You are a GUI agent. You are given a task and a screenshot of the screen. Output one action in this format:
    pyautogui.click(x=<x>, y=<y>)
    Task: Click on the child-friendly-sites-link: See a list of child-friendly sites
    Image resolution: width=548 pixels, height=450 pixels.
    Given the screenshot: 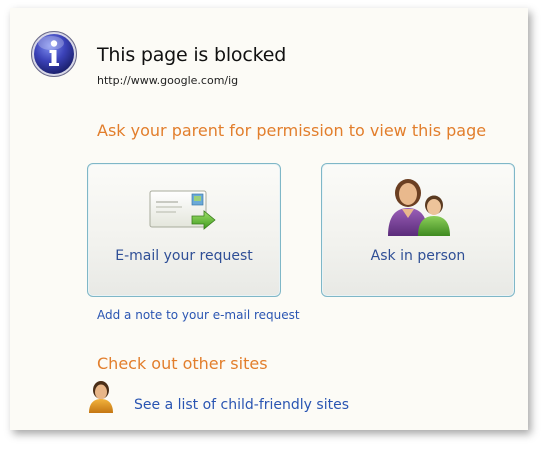 What is the action you would take?
    pyautogui.click(x=241, y=405)
    